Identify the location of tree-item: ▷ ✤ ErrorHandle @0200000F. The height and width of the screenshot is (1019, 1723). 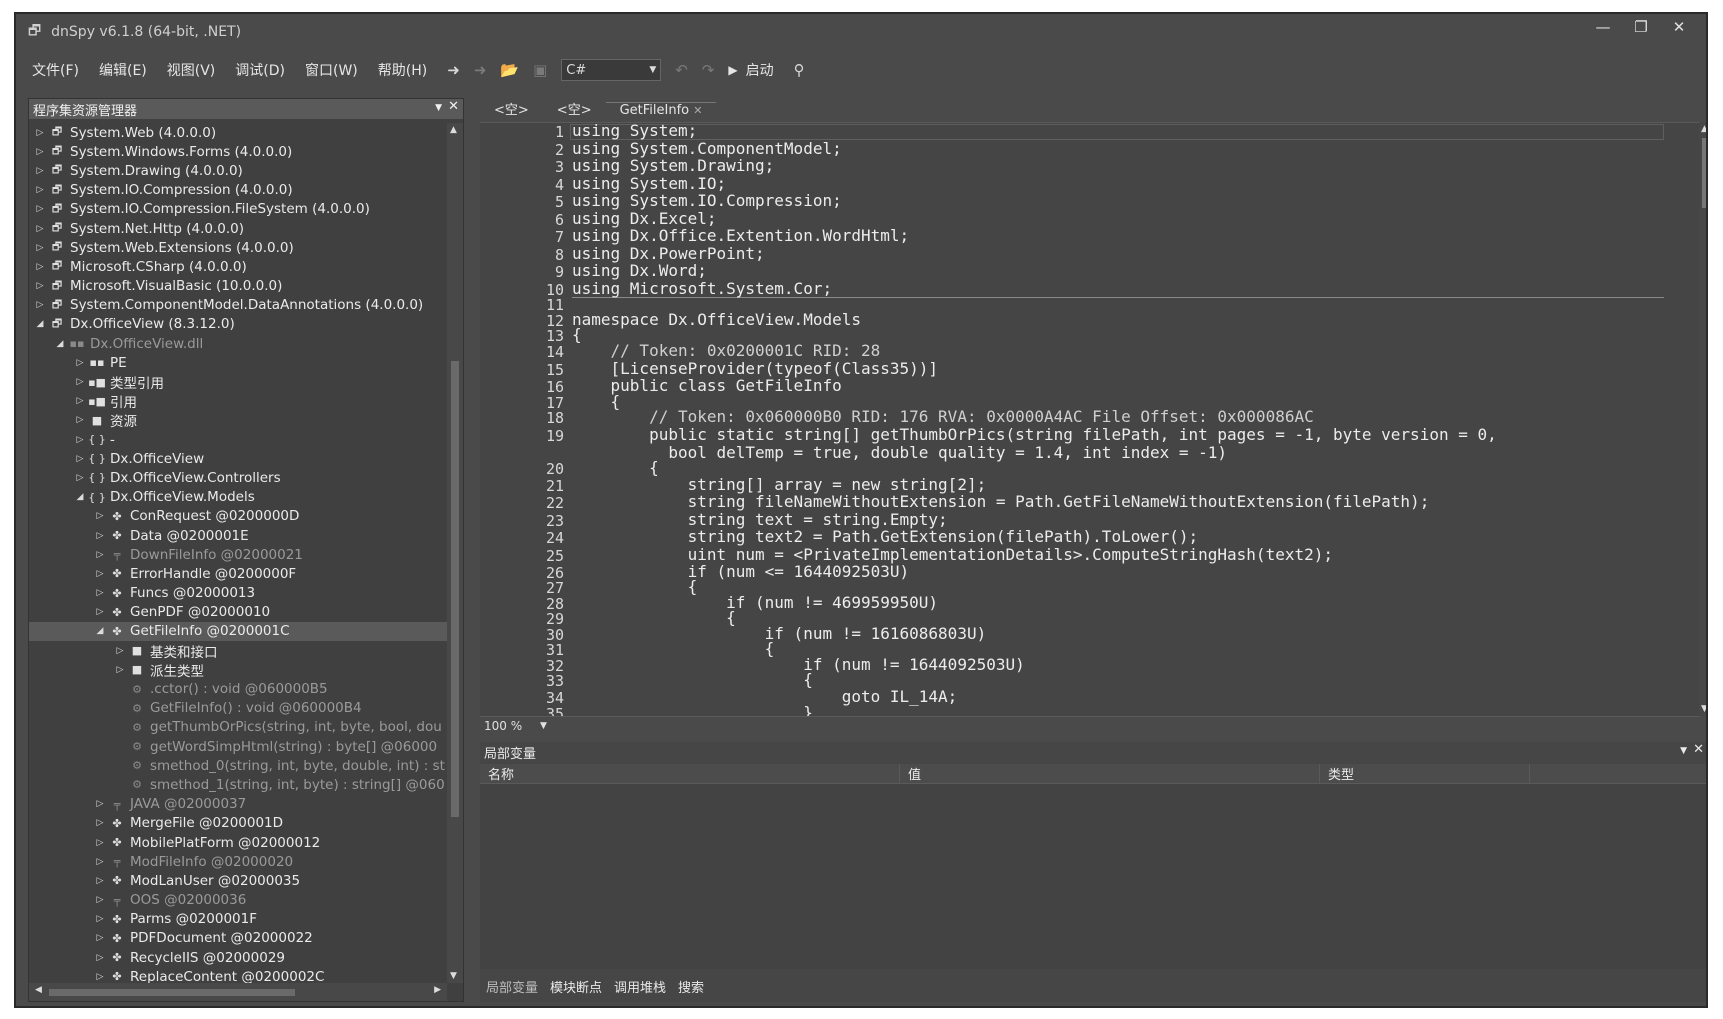
(238, 573).